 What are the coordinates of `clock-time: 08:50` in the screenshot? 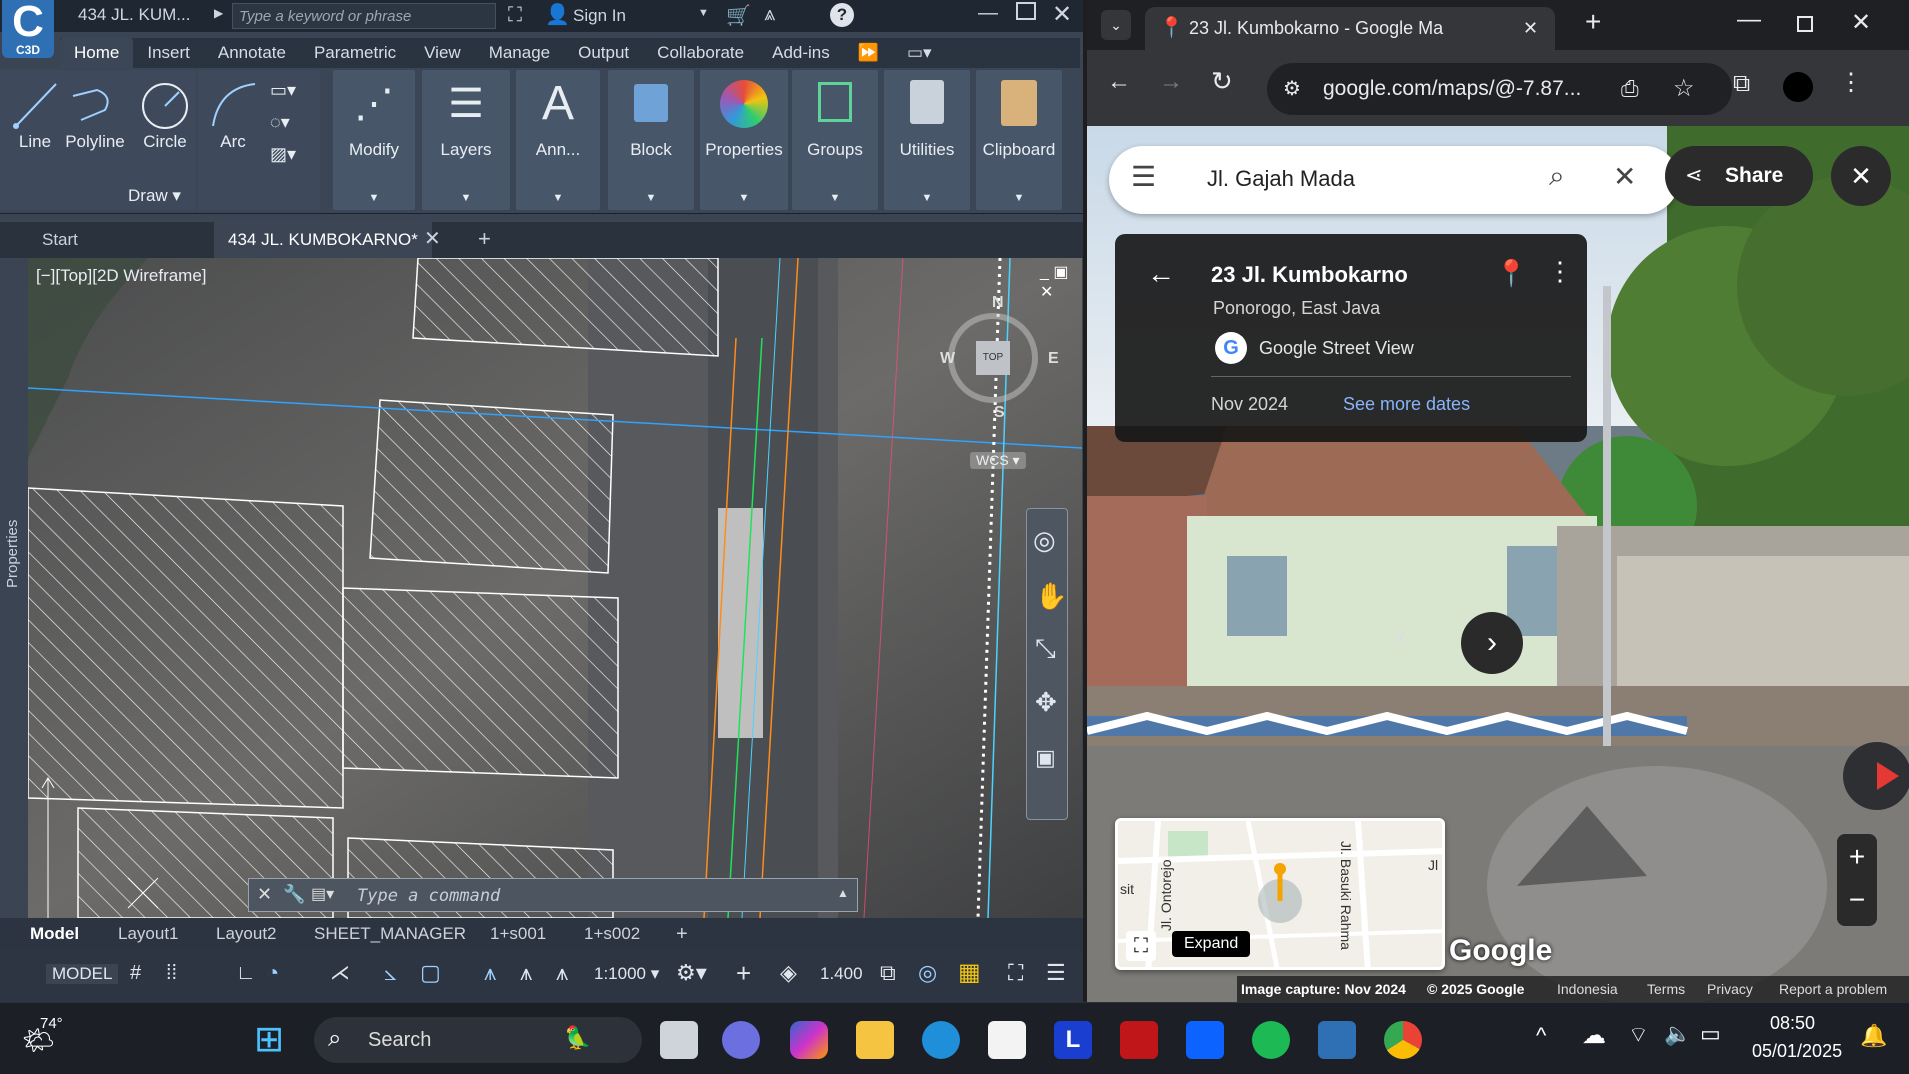 It's located at (1792, 1023).